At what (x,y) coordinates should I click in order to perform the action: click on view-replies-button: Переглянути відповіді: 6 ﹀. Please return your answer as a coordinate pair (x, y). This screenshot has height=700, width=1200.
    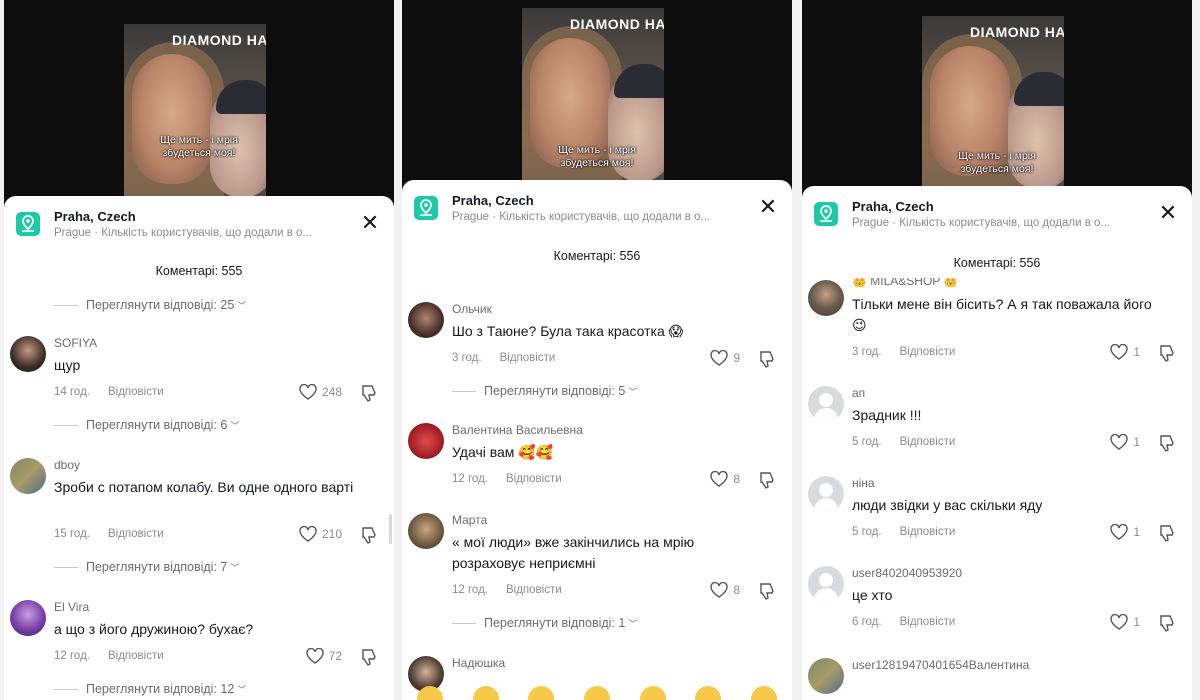
    Looking at the image, I should click on (146, 425).